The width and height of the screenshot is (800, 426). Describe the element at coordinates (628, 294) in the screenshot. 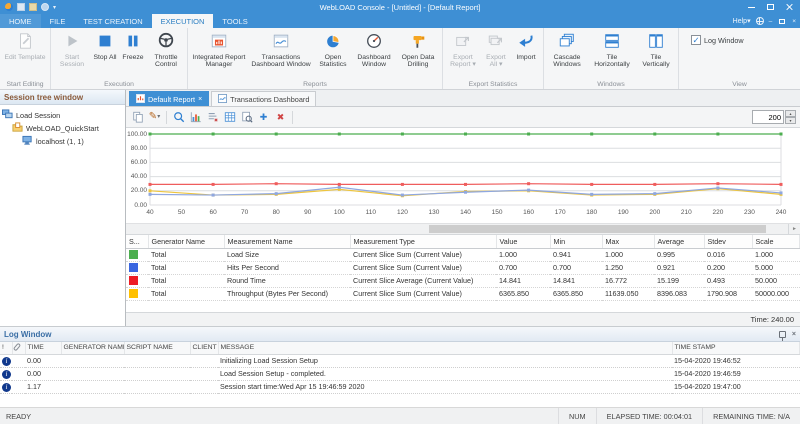

I see `cell-max: 11639.050` at that location.